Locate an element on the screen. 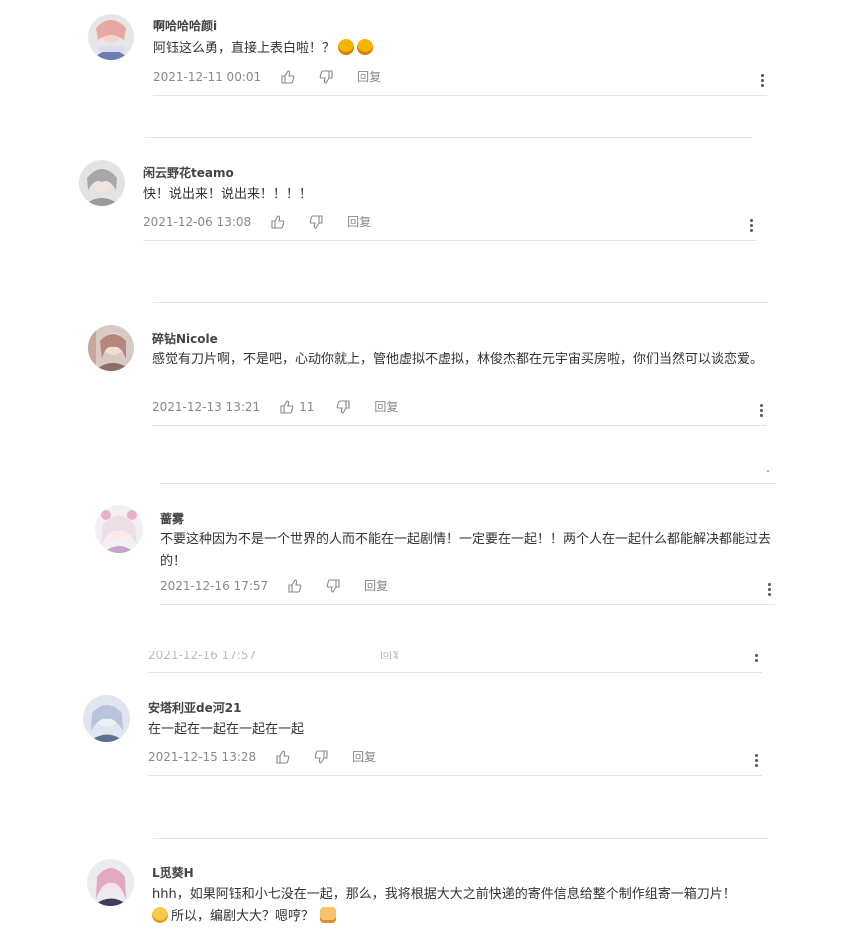 The image size is (850, 929). comment-meta: 2021-12-15 13:28 回复 is located at coordinates (262, 756).